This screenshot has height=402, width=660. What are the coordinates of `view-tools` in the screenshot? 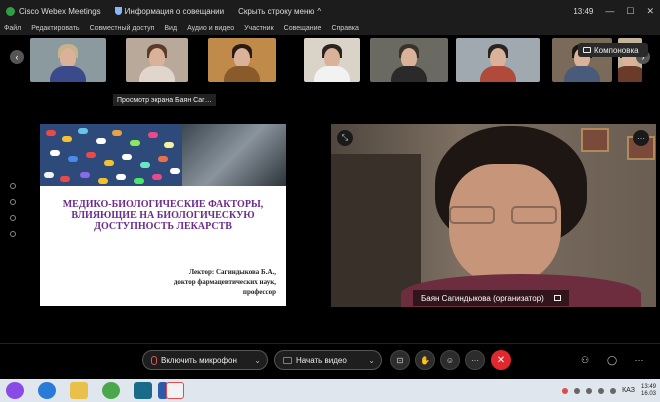 It's located at (15, 210).